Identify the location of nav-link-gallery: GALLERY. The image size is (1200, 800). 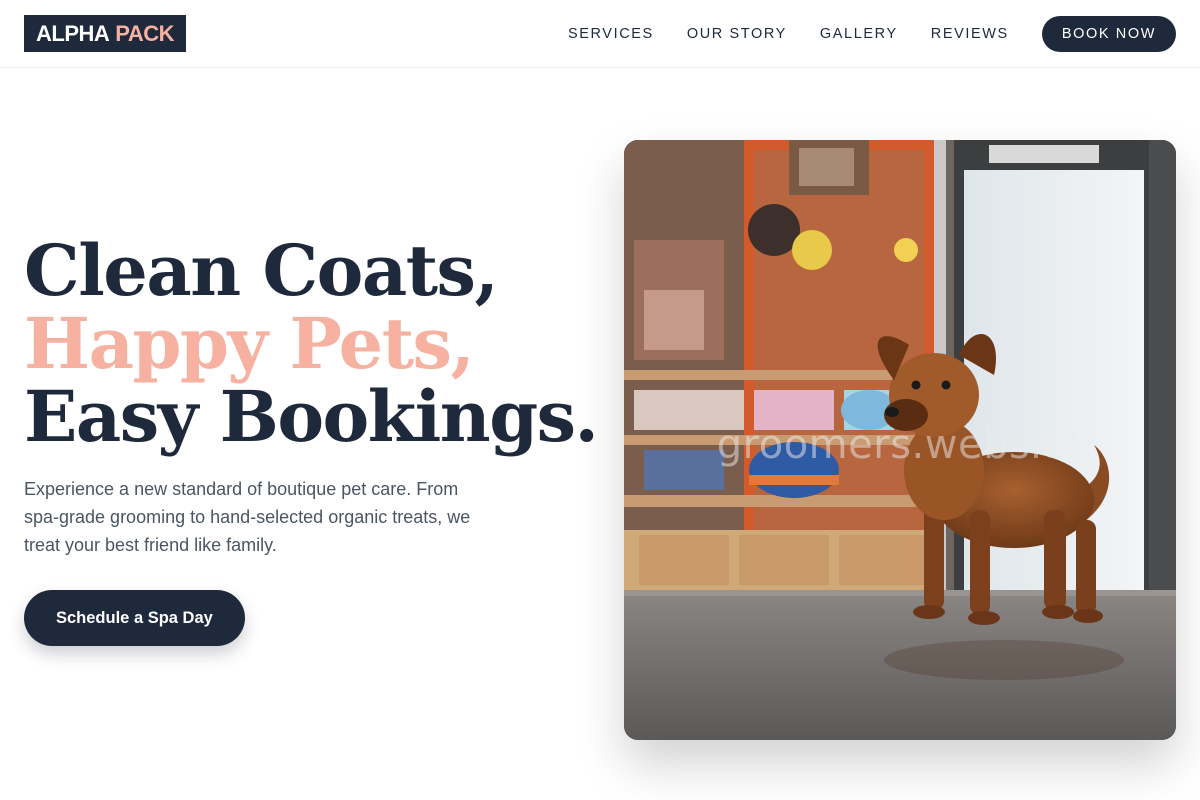
(859, 34).